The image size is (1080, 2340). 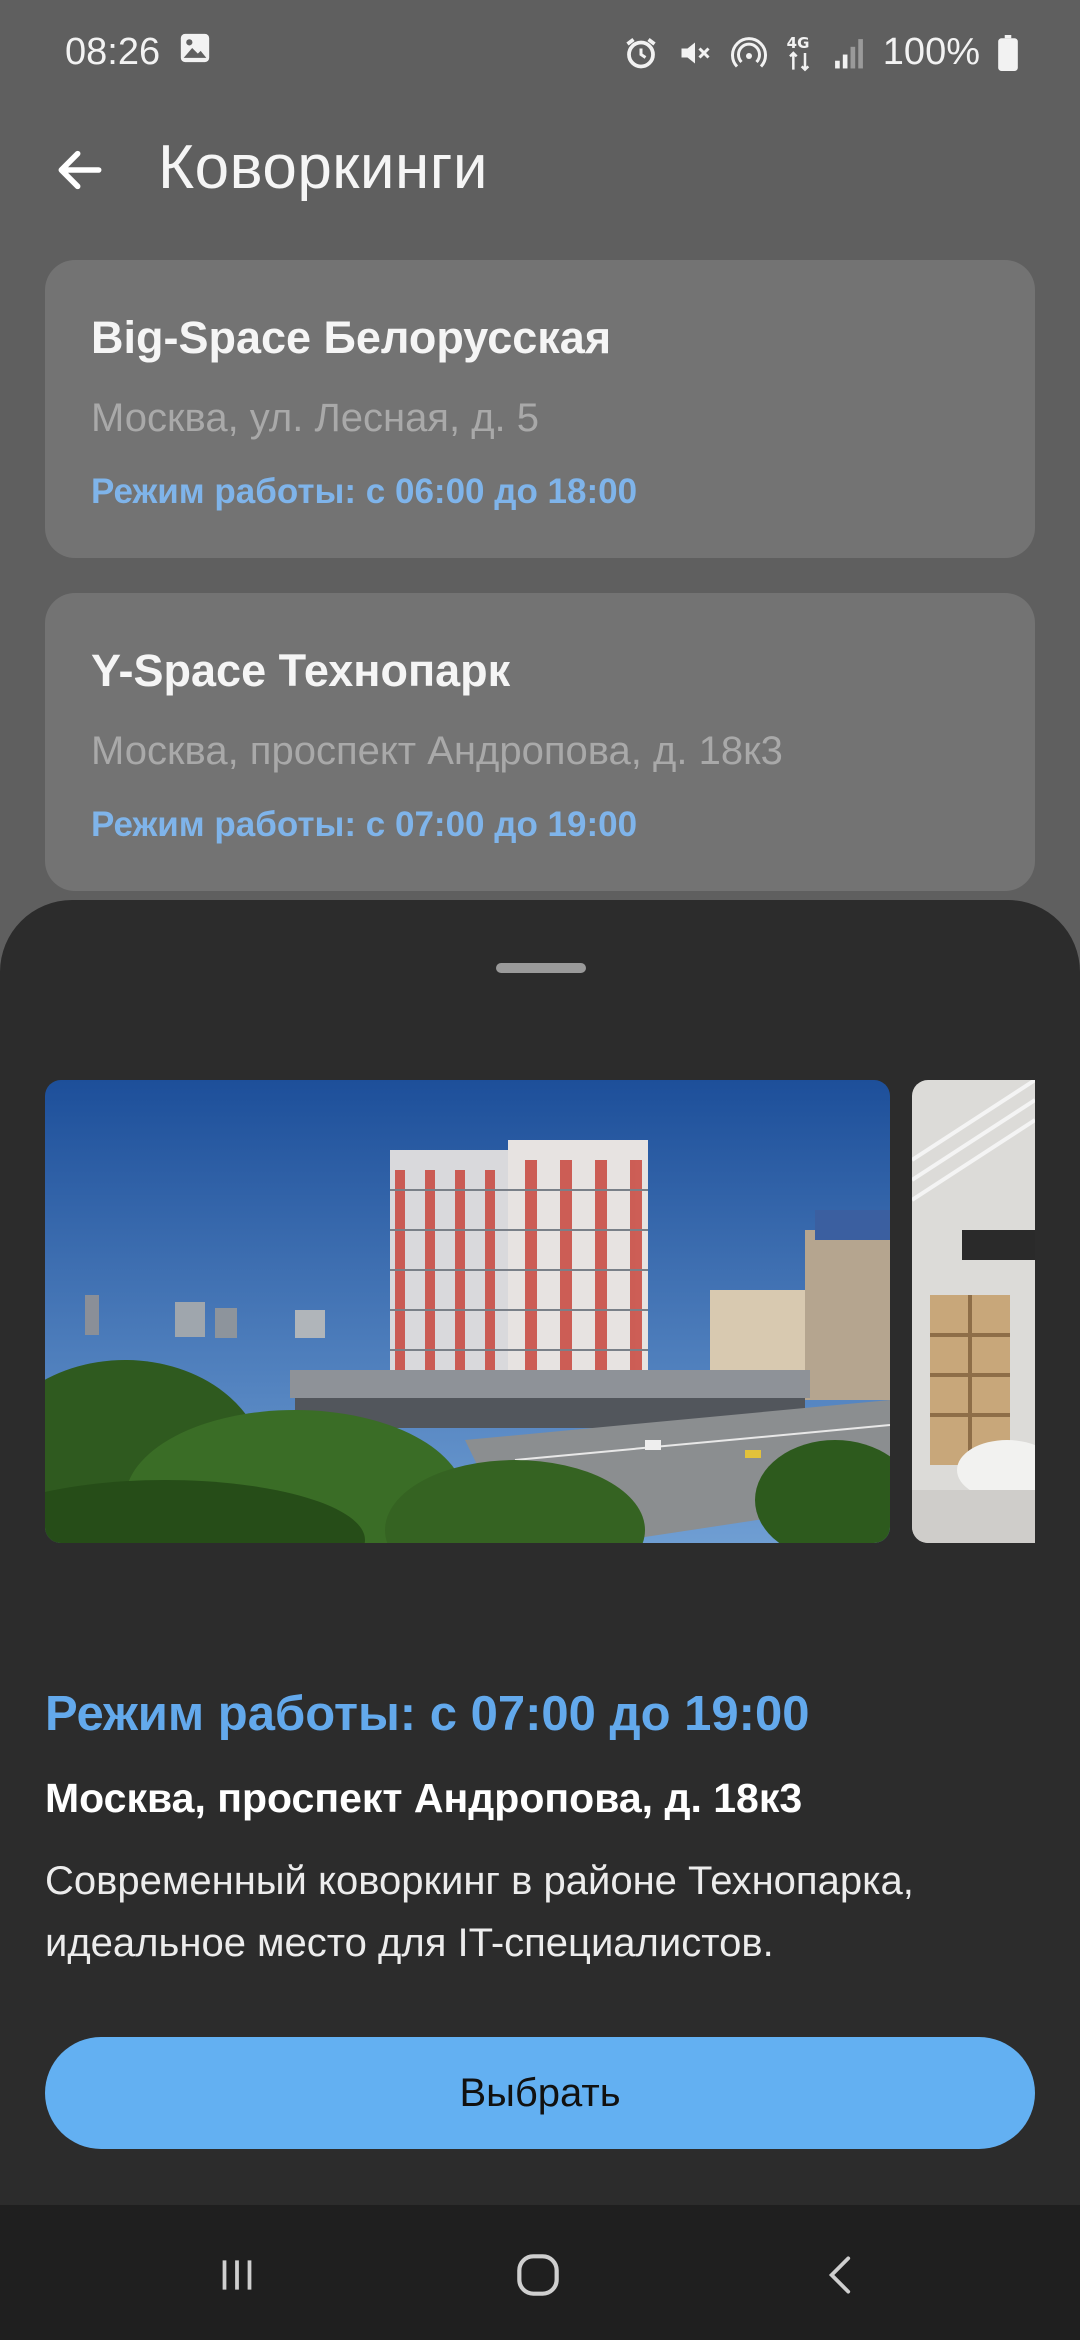 What do you see at coordinates (364, 491) in the screenshot?
I see `coworking-hours: Режим работы: с 06:00 до 18:00` at bounding box center [364, 491].